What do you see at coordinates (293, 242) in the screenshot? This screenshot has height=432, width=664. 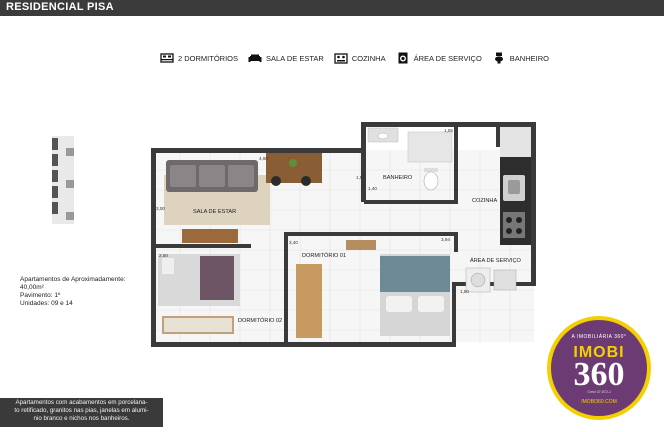 I see `dimension-label: 3,40` at bounding box center [293, 242].